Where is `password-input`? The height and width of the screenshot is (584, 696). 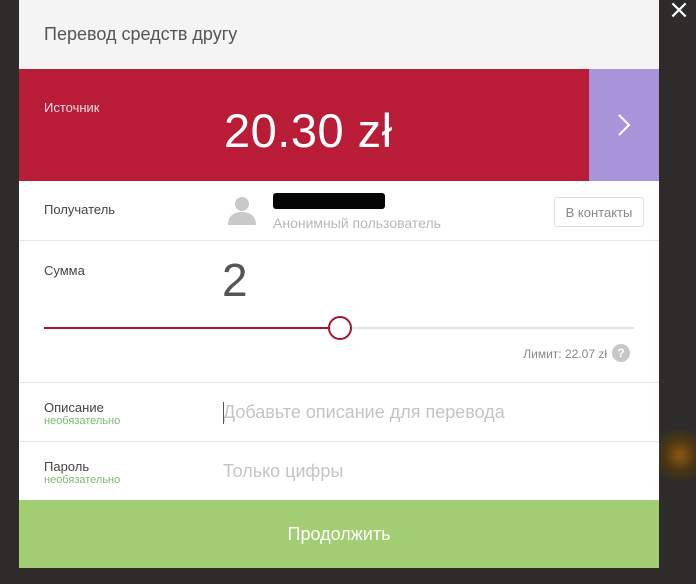 password-input is located at coordinates (428, 471).